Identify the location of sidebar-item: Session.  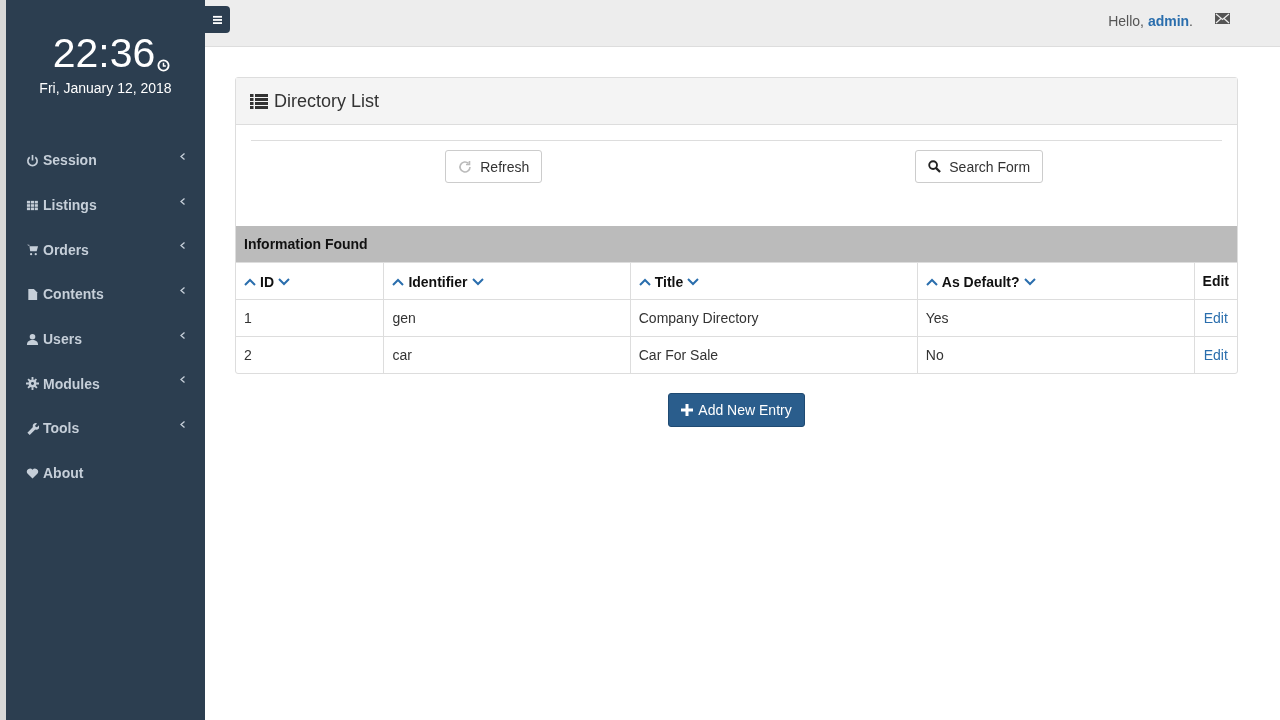
(105, 160).